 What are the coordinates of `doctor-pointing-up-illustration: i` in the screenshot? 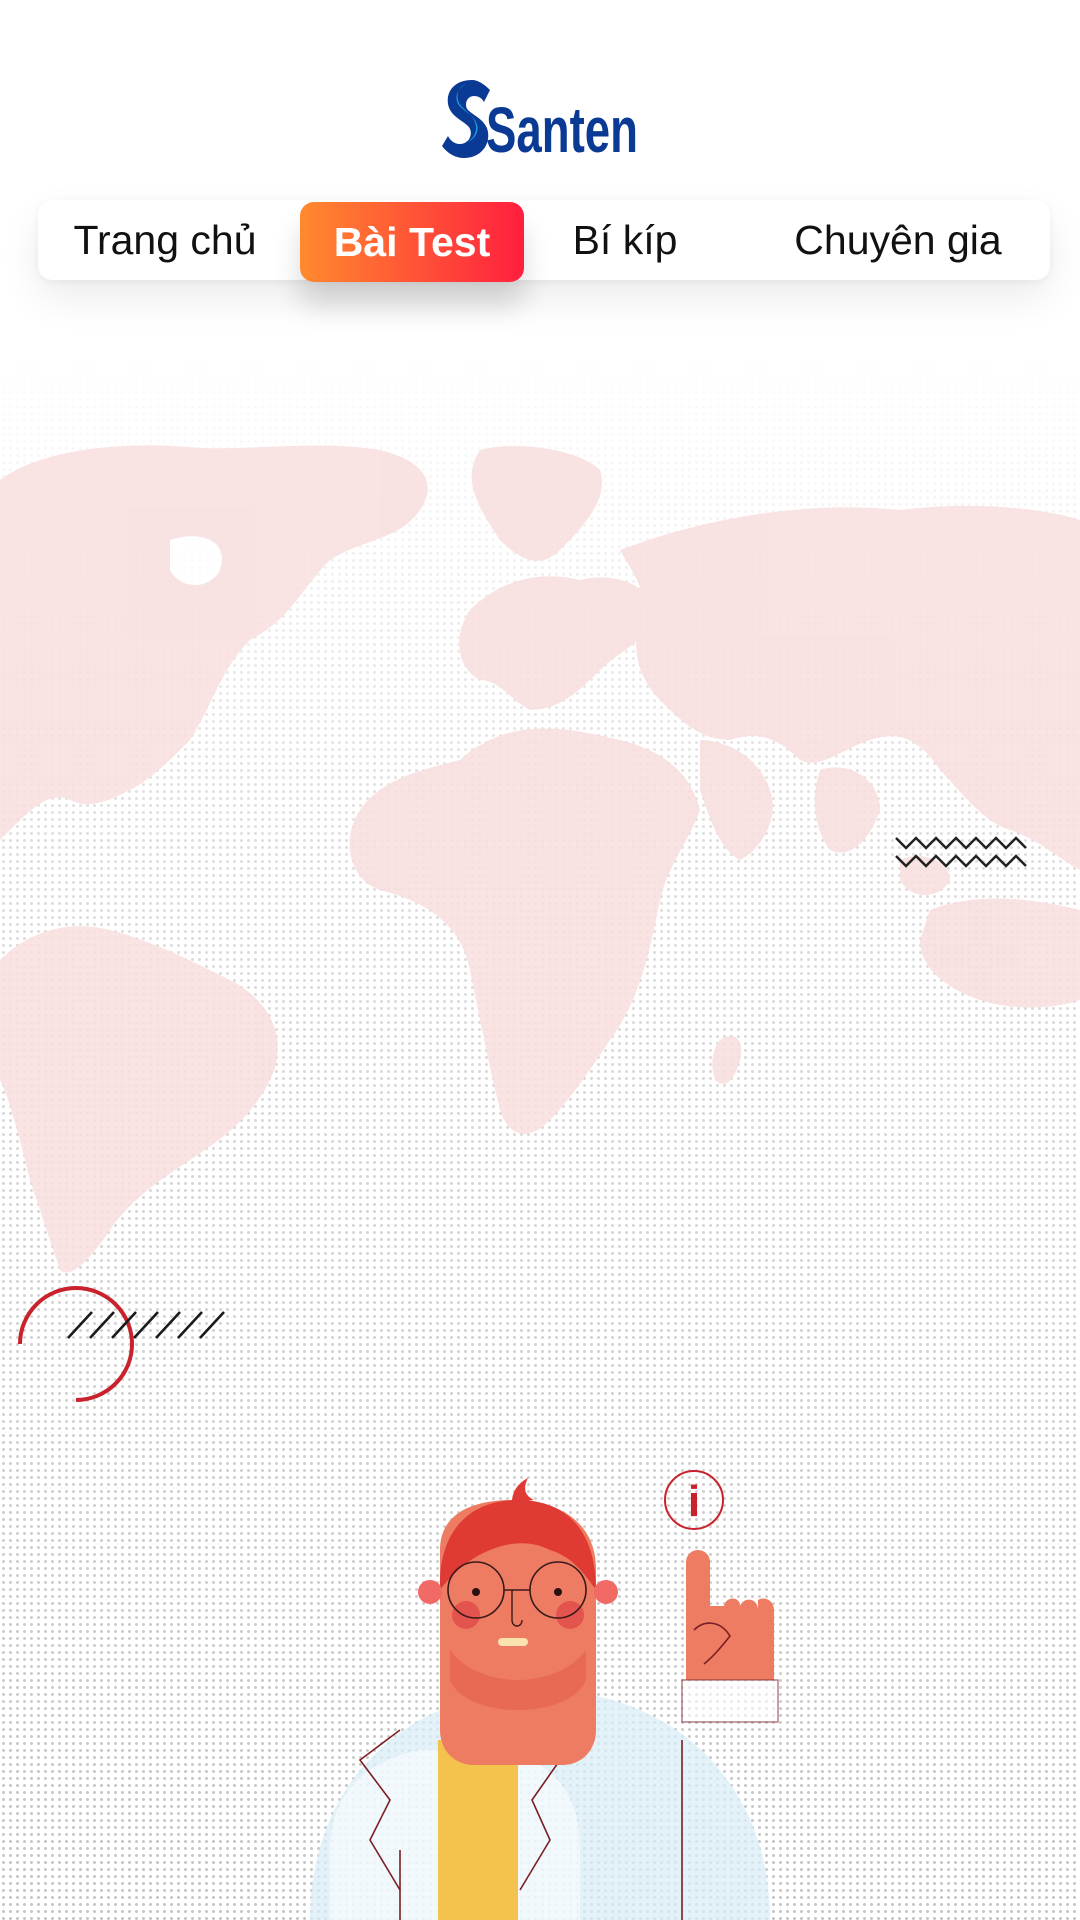 It's located at (544, 1695).